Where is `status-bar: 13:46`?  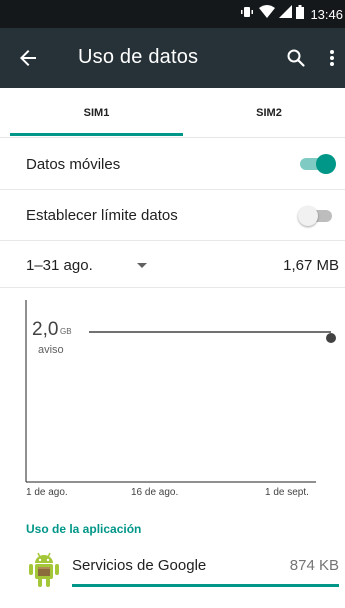 status-bar: 13:46 is located at coordinates (172, 14).